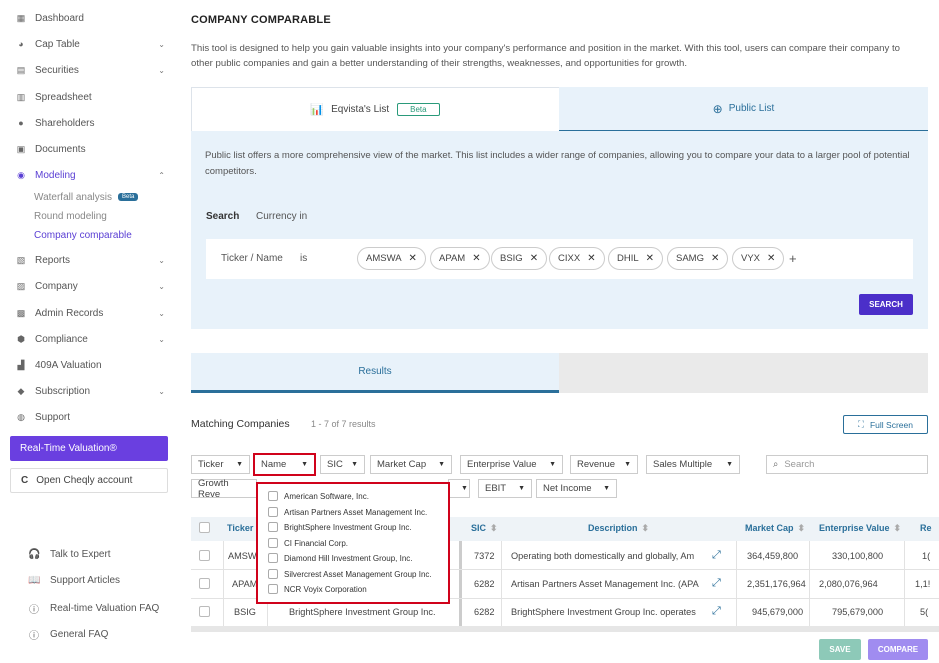 Image resolution: width=939 pixels, height=663 pixels. What do you see at coordinates (342, 464) in the screenshot?
I see `filter-sic: SIC ▼` at bounding box center [342, 464].